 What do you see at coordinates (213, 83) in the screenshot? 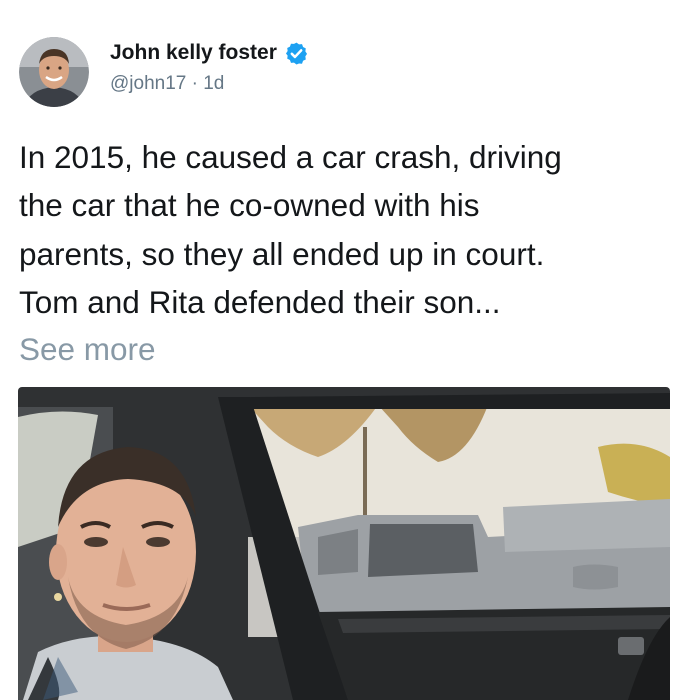
I see `tweet-timestamp: 1d` at bounding box center [213, 83].